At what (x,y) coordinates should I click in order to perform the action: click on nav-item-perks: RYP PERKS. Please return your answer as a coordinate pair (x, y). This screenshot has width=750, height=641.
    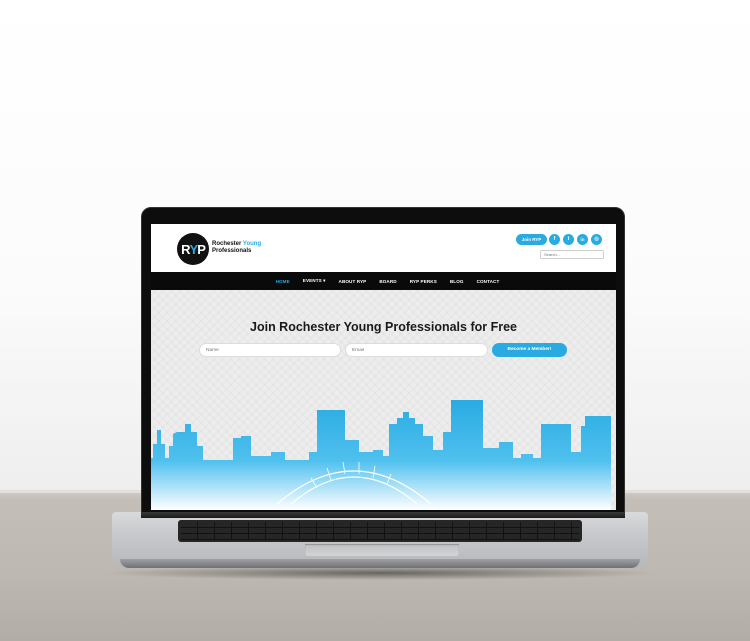
    Looking at the image, I should click on (423, 281).